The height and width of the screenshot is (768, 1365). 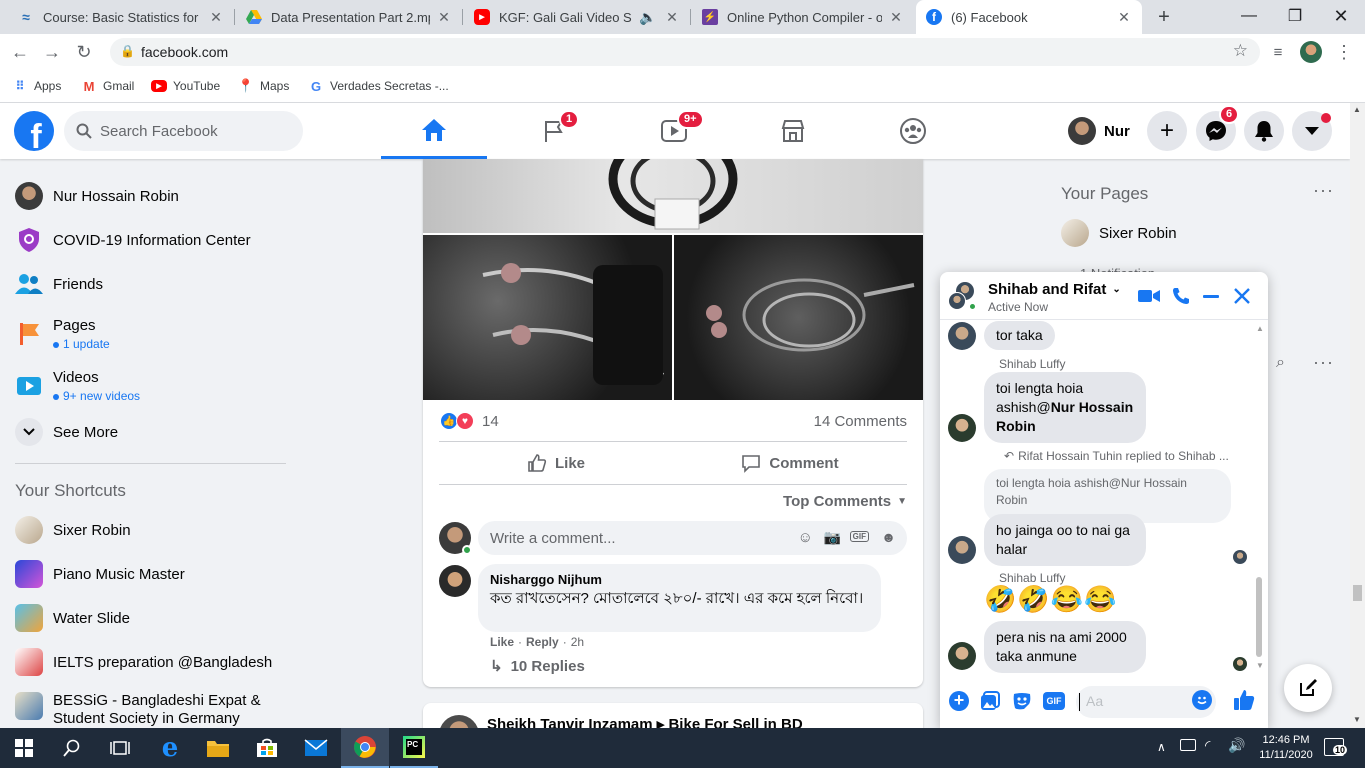 I want to click on wifi-icon: ◜, so click(x=1207, y=745).